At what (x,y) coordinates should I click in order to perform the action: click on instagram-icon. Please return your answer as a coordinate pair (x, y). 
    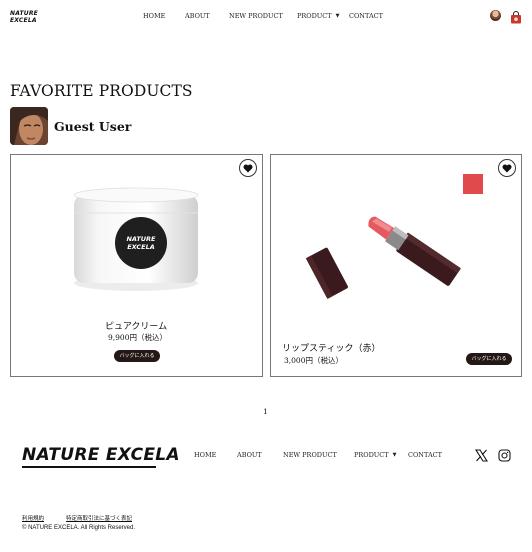
    Looking at the image, I should click on (504, 454).